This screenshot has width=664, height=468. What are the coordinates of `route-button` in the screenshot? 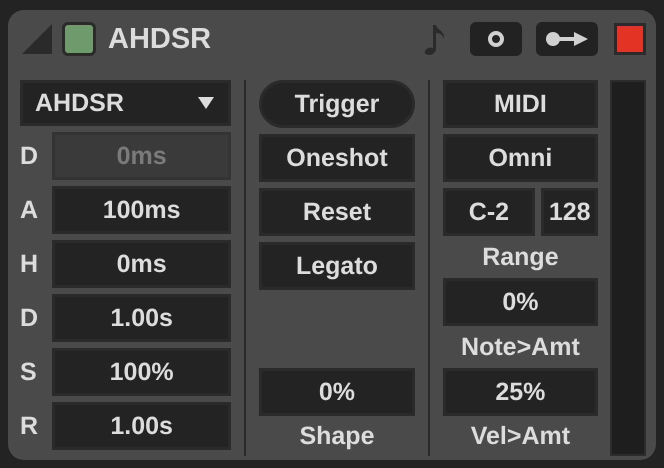 It's located at (567, 39).